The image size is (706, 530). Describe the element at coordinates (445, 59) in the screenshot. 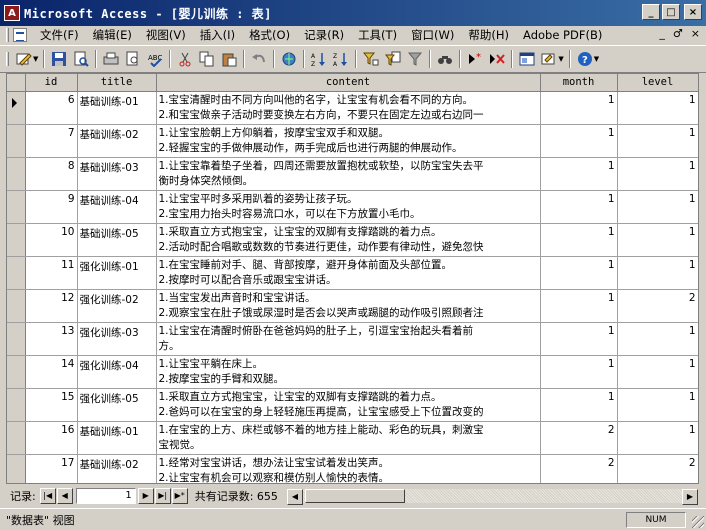

I see `find-icon` at that location.